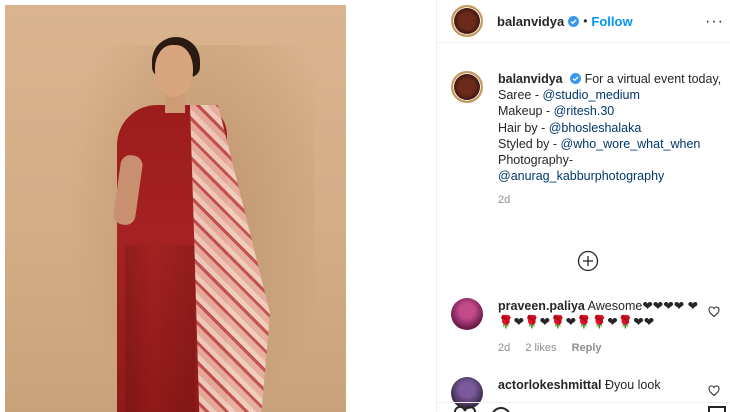  Describe the element at coordinates (523, 127) in the screenshot. I see `caption-line-label: Hair by -` at that location.